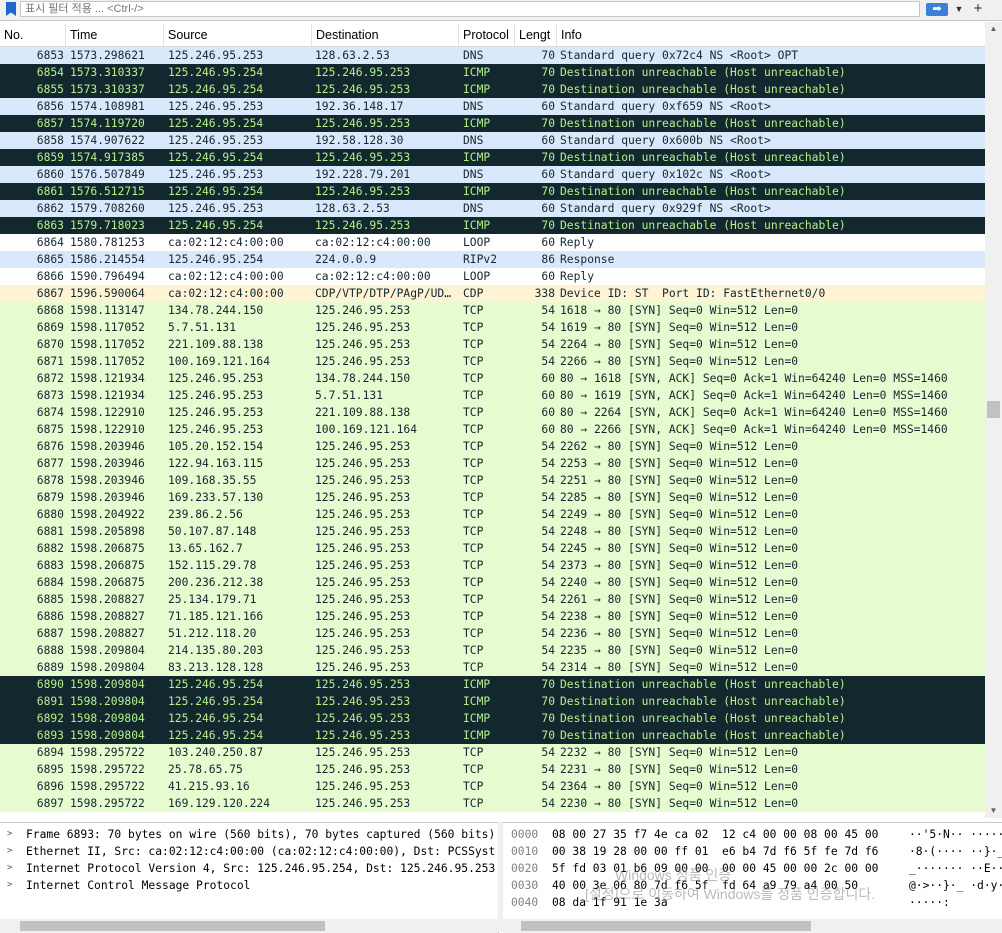  I want to click on column-destination: Destination, so click(385, 35).